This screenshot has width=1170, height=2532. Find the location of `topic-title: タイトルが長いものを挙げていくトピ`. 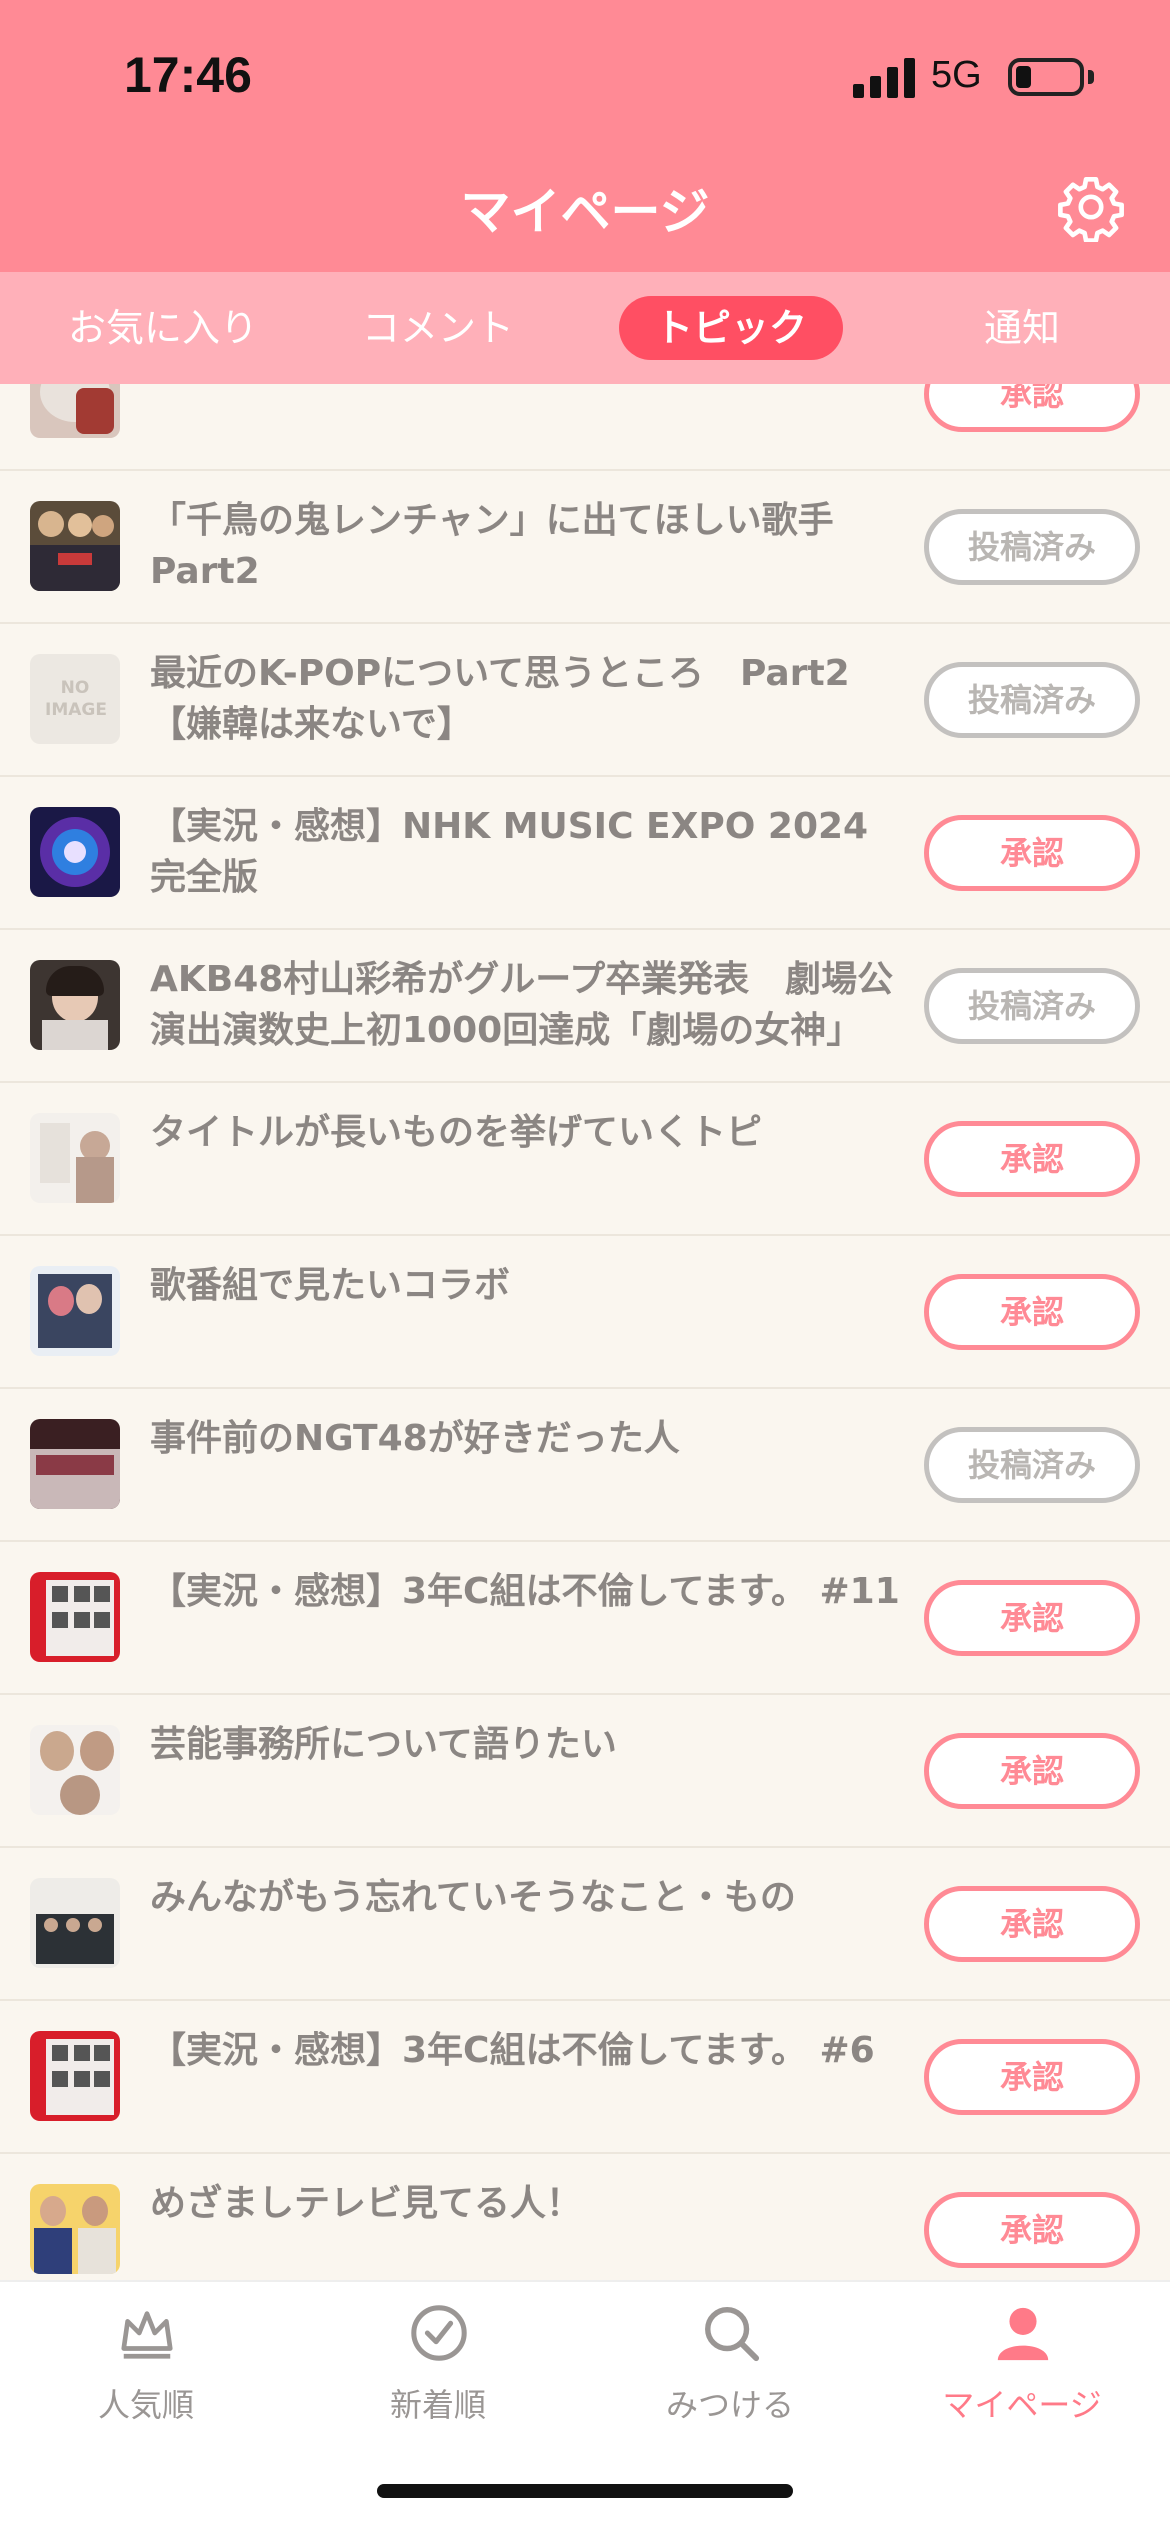

topic-title: タイトルが長いものを挙げていくトピ is located at coordinates (456, 1132).